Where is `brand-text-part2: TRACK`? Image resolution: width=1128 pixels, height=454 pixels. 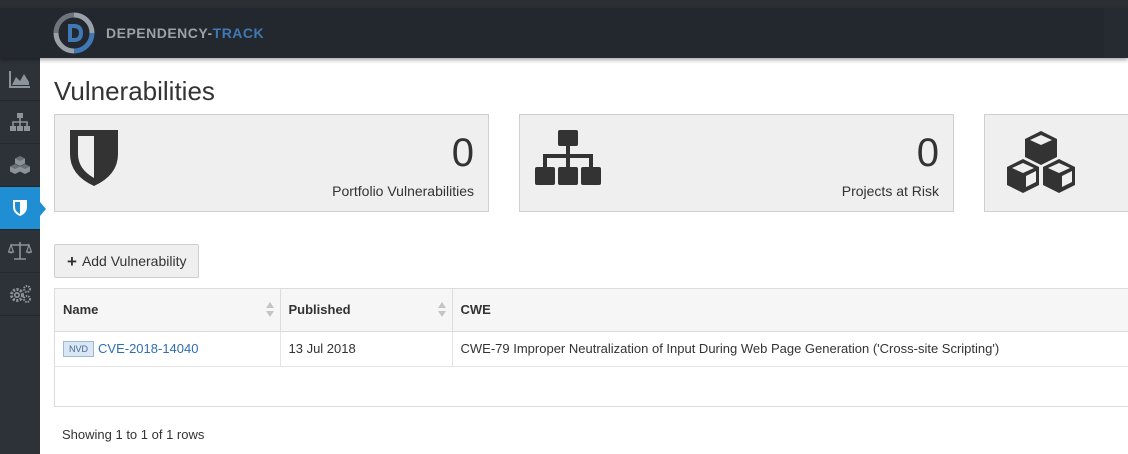
brand-text-part2: TRACK is located at coordinates (238, 33).